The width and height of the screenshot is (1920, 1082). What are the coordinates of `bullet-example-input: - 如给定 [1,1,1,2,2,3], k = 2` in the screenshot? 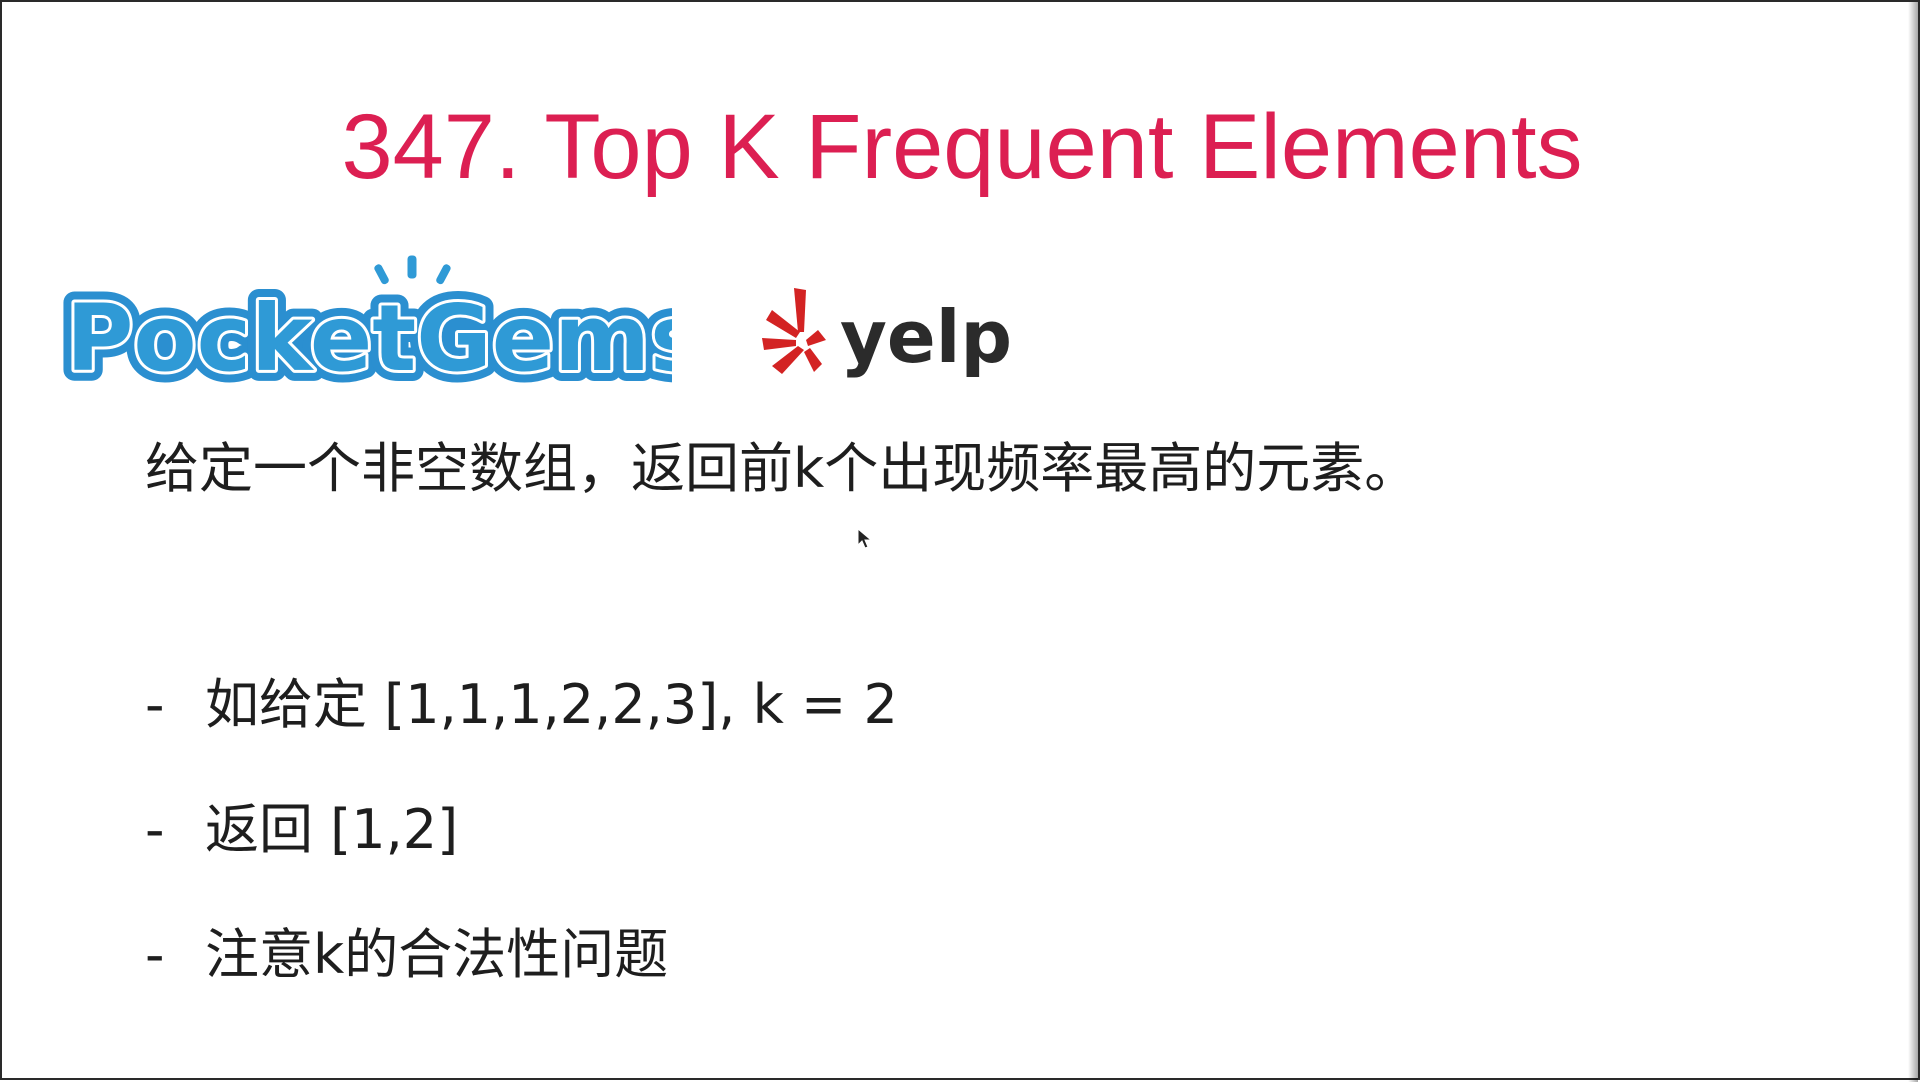 It's located at (521, 705).